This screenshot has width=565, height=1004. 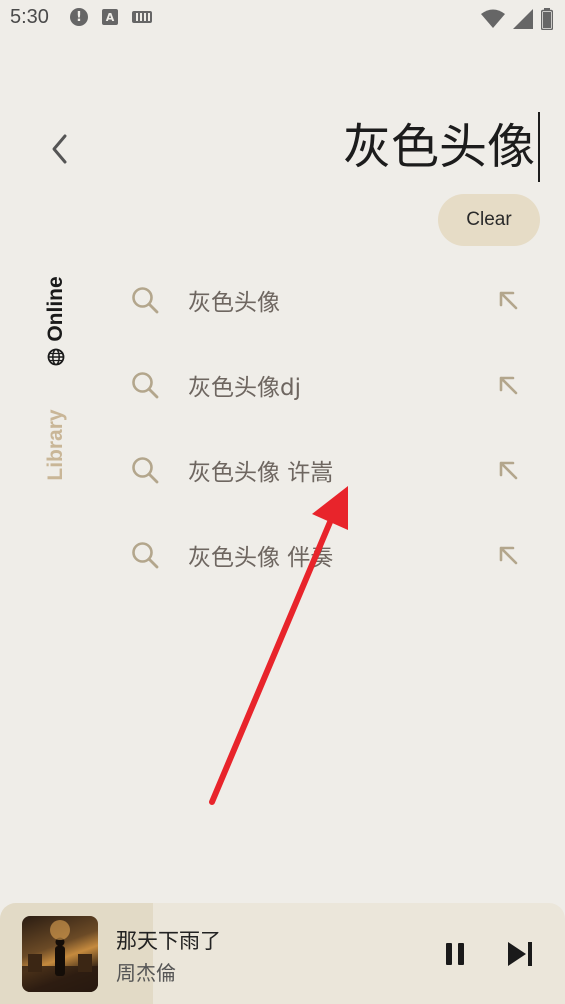 I want to click on a-box-icon: A, so click(x=110, y=17).